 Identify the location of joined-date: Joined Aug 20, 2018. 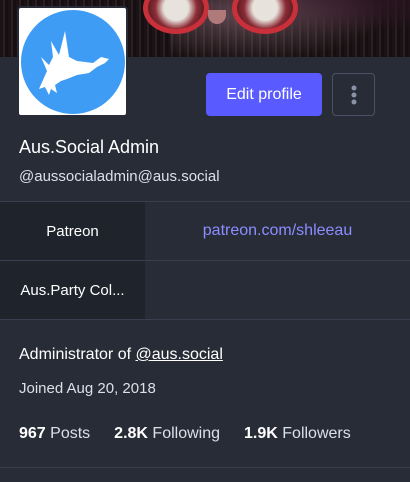
(87, 388).